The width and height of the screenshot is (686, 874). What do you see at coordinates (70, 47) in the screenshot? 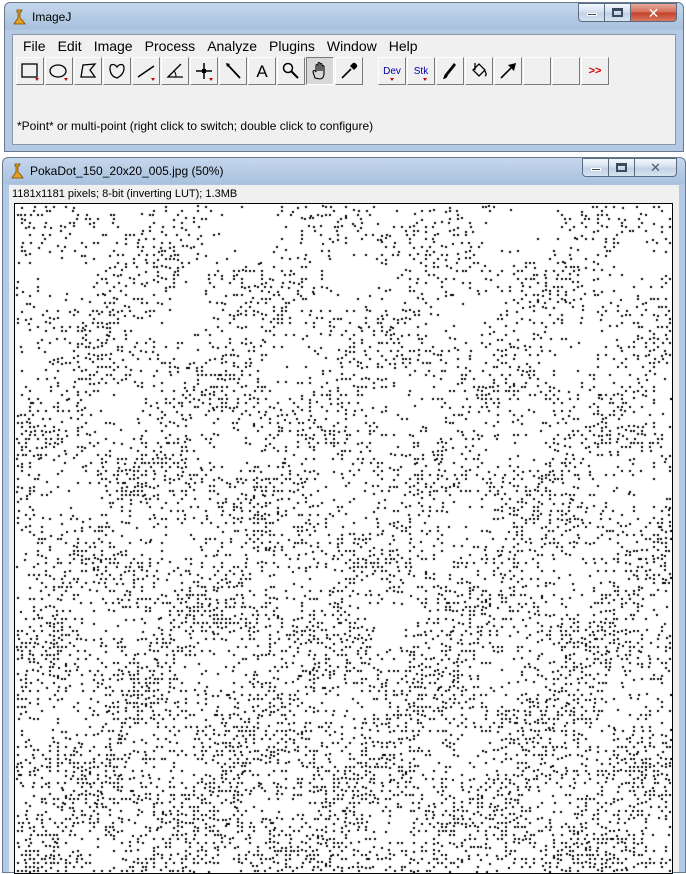
I see `menu-edit: Edit` at bounding box center [70, 47].